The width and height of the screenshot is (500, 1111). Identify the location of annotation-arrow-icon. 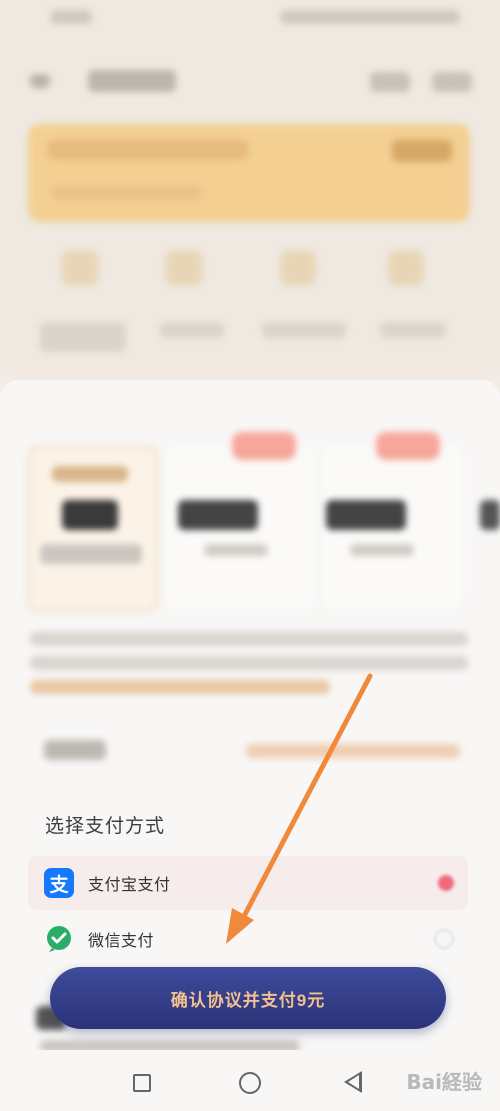
(299, 808).